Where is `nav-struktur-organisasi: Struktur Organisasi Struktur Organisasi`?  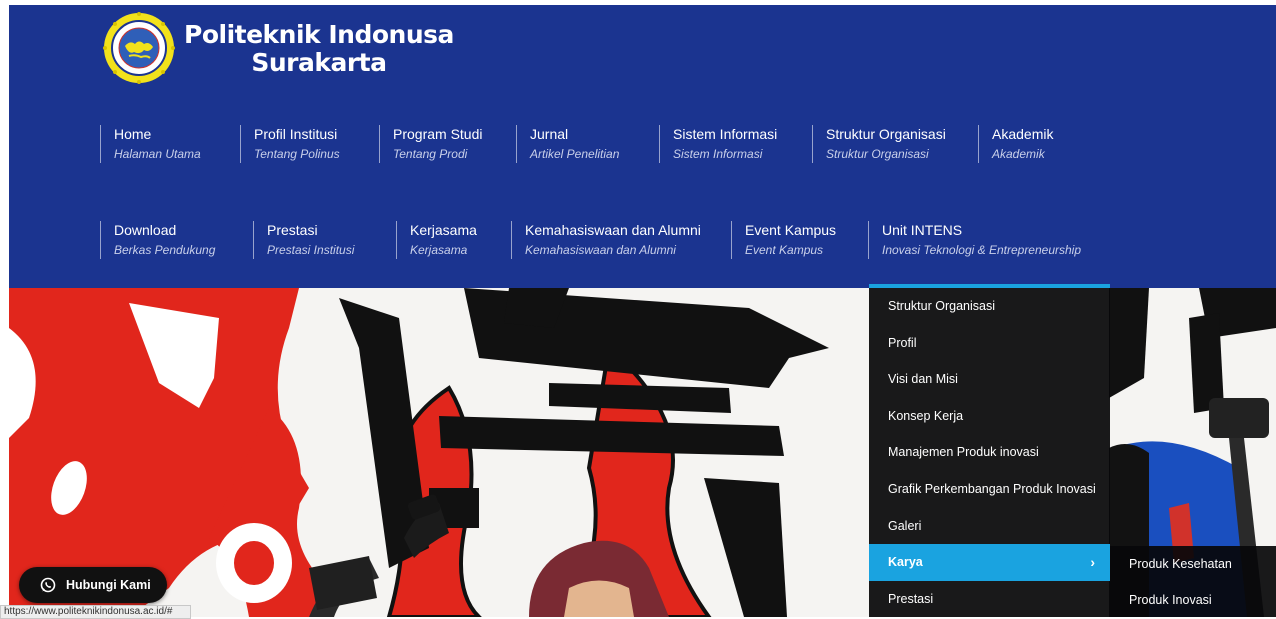 nav-struktur-organisasi: Struktur Organisasi Struktur Organisasi is located at coordinates (879, 144).